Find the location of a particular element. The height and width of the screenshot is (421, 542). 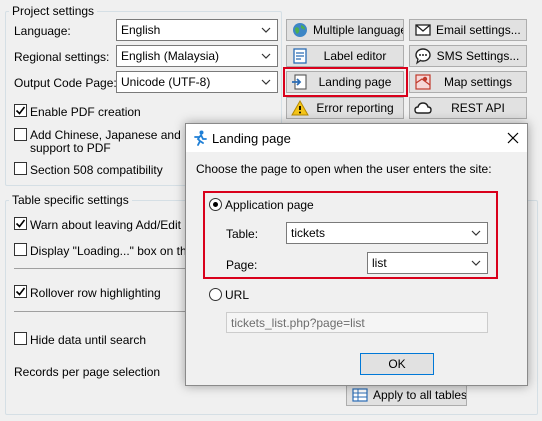

output-code-page-label: Output Code Page: is located at coordinates (65, 83).